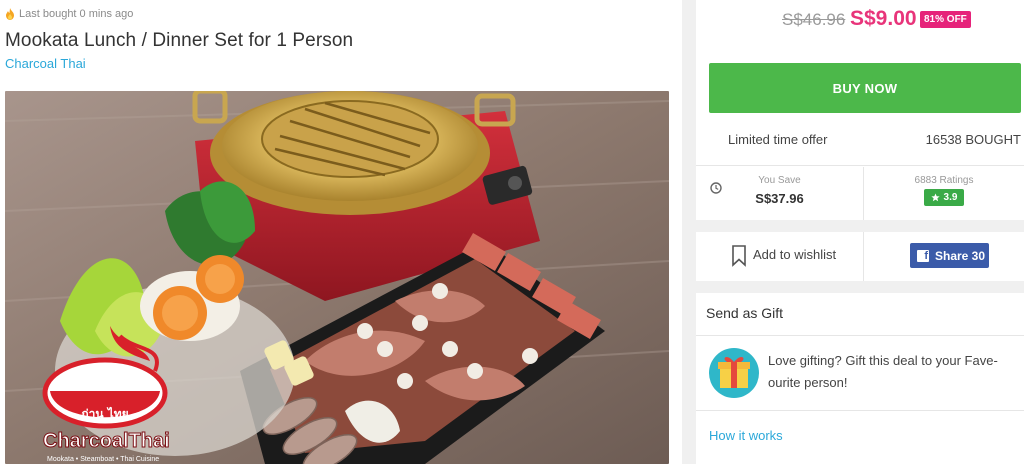 This screenshot has width=1024, height=464. I want to click on discount-badge: 81% OFF, so click(945, 19).